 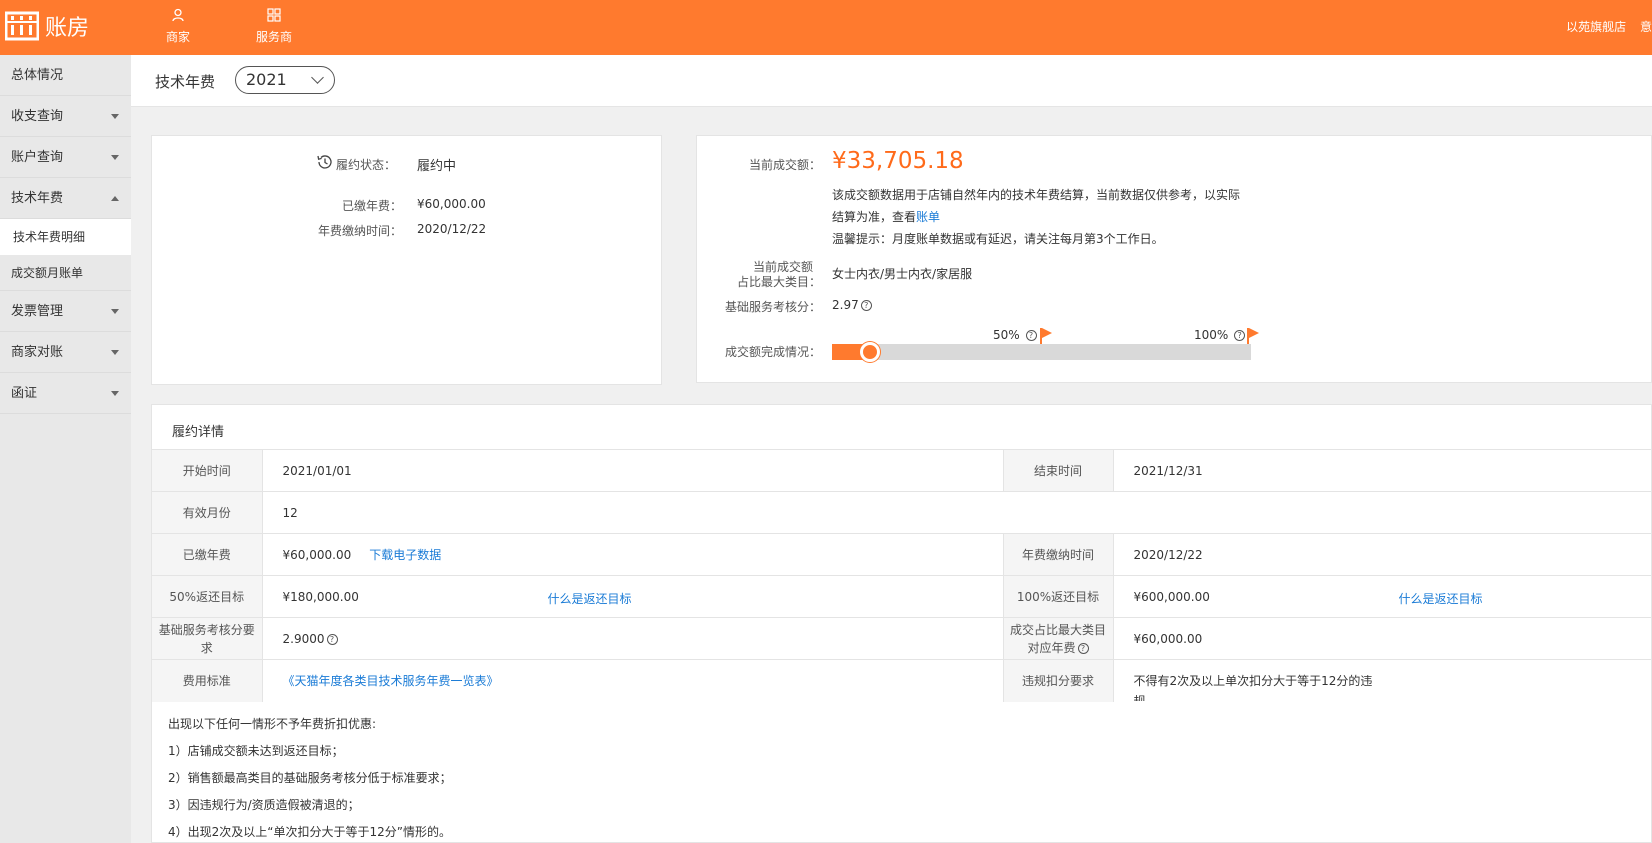 What do you see at coordinates (1046, 336) in the screenshot?
I see `flag-50-icon` at bounding box center [1046, 336].